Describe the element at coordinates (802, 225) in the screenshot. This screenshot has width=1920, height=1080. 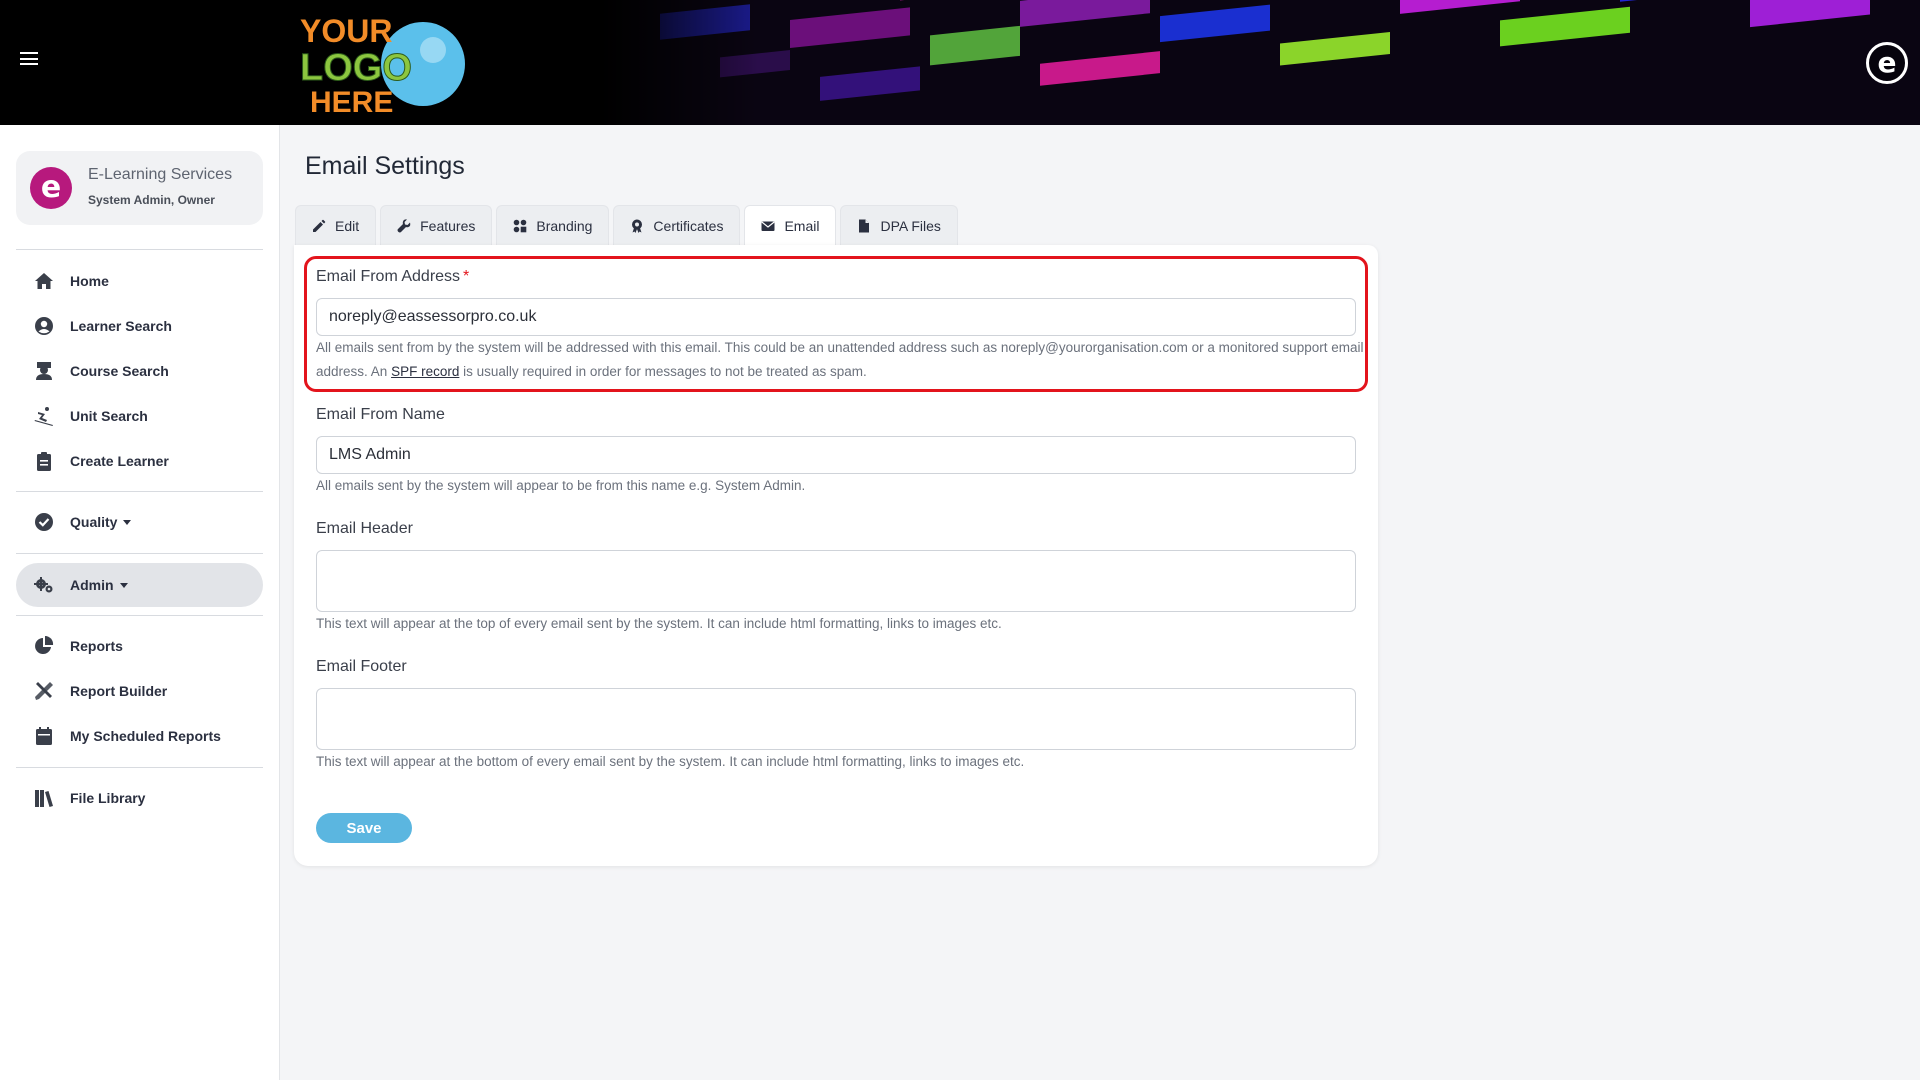
I see `tab-label: Email` at that location.